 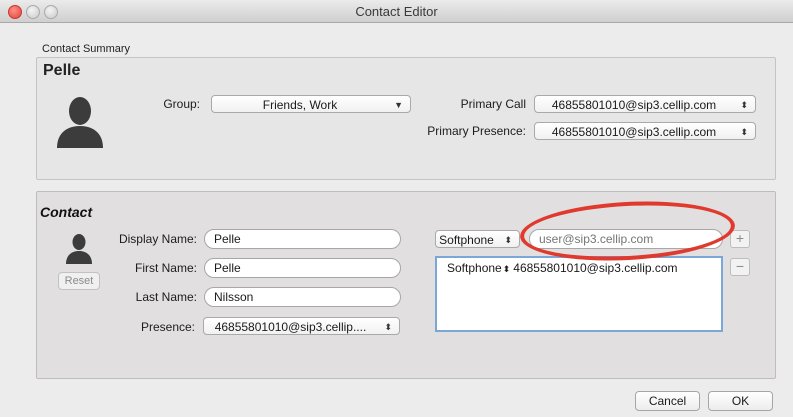 I want to click on summary-section-label: Contact Summary, so click(x=86, y=49).